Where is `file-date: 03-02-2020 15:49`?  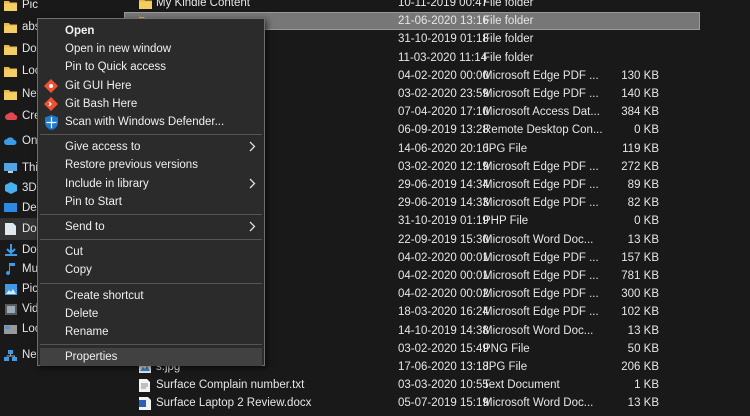 file-date: 03-02-2020 15:49 is located at coordinates (443, 349).